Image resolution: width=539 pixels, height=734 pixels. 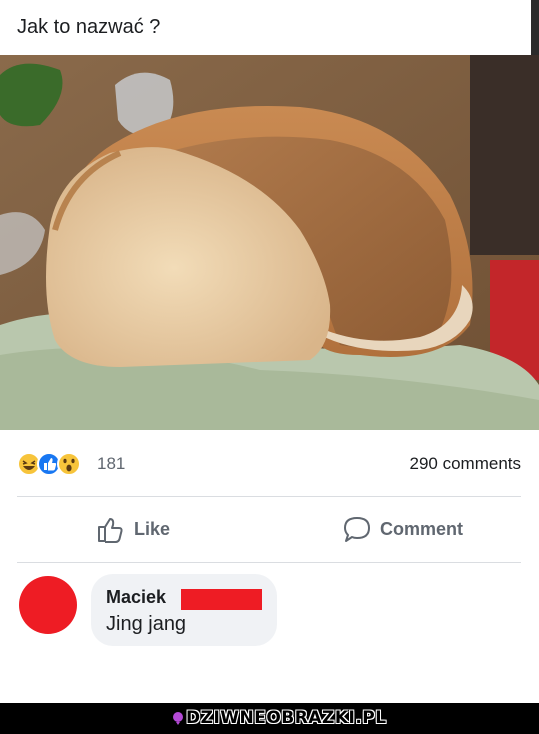 I want to click on comment-author: Maciek, so click(x=136, y=597).